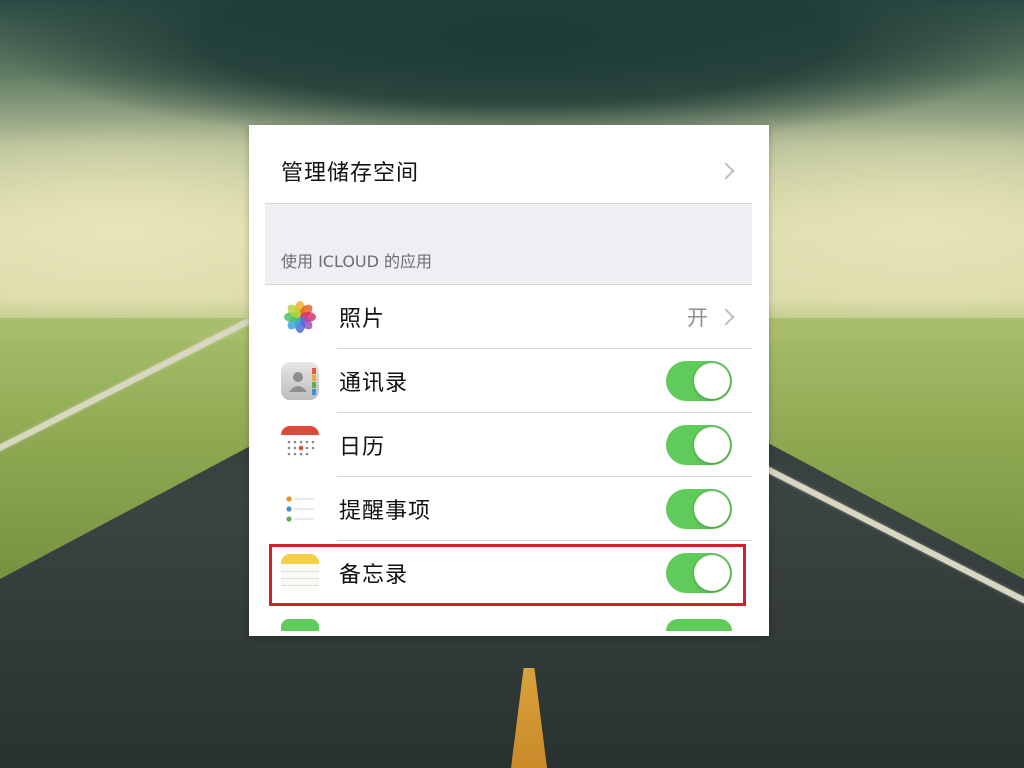  I want to click on app-label: 备忘录, so click(374, 575).